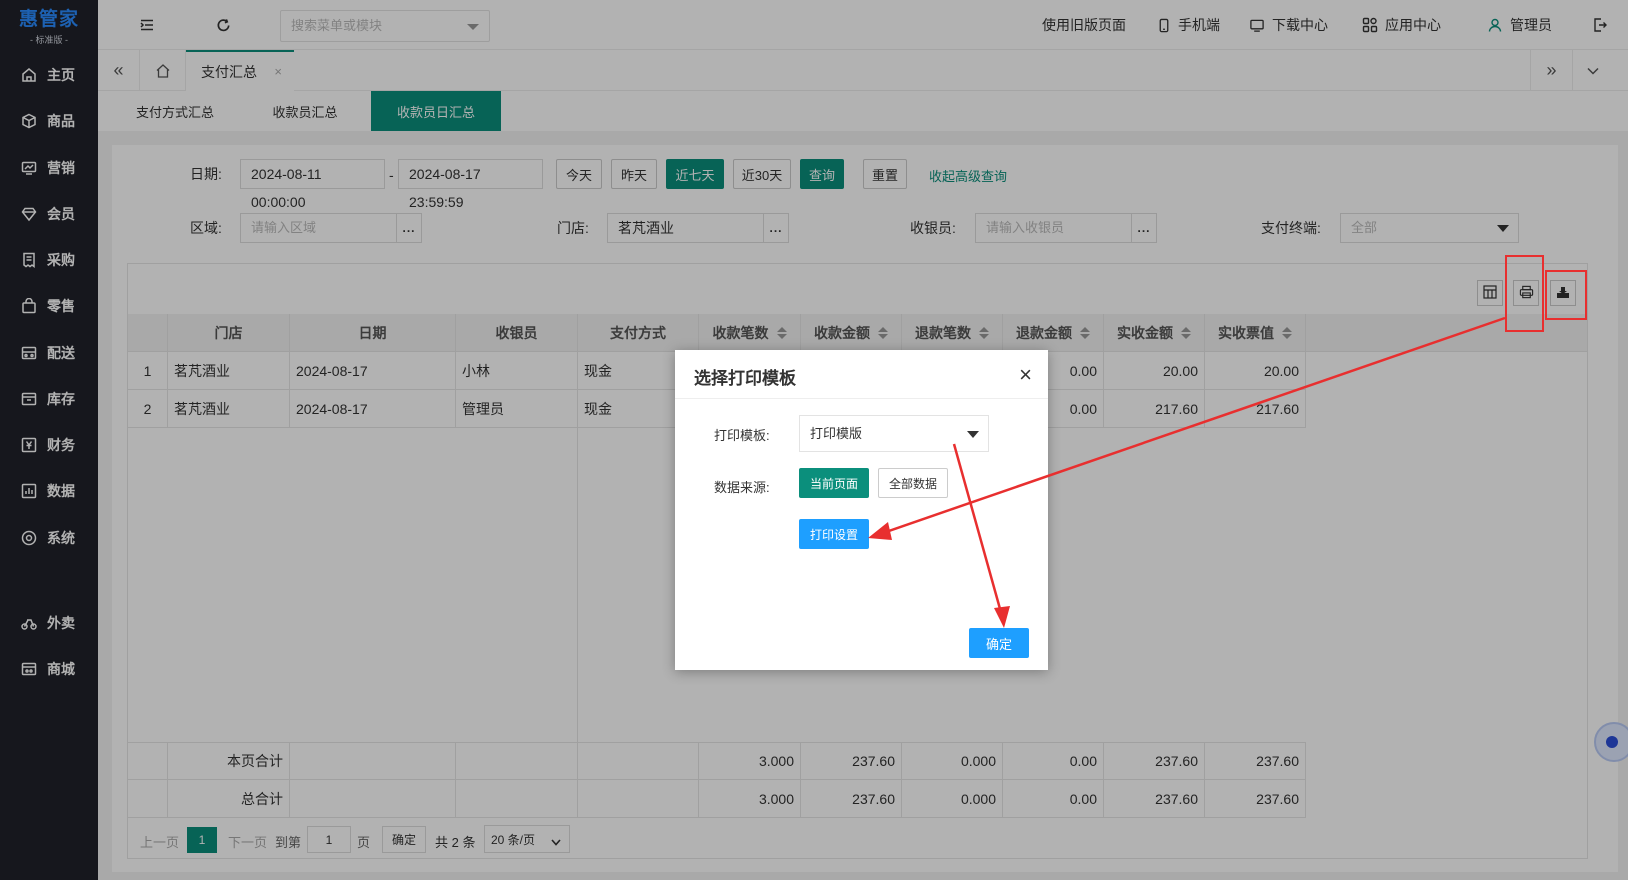 The image size is (1628, 880). What do you see at coordinates (894, 433) in the screenshot?
I see `template-select: 打印模版` at bounding box center [894, 433].